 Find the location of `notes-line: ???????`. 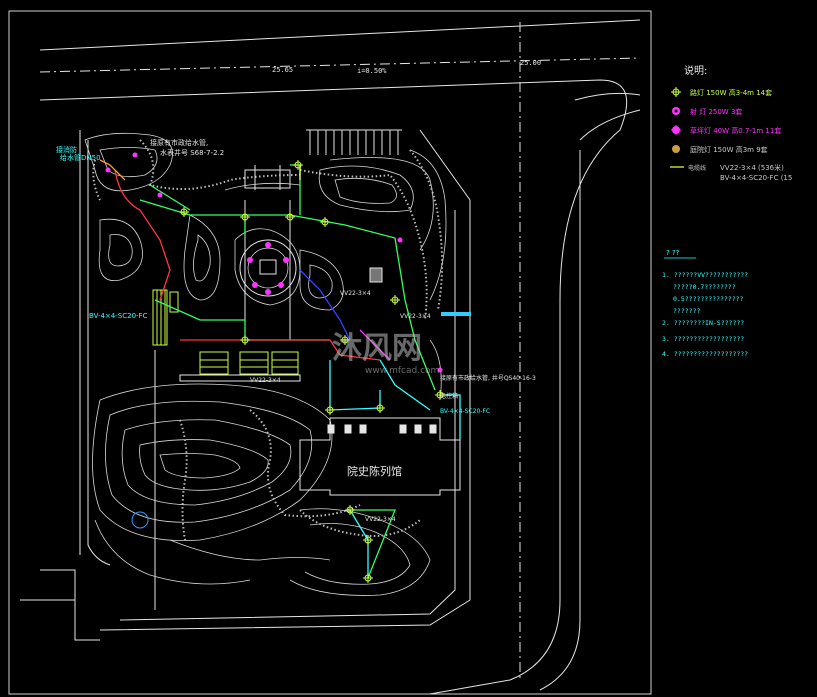

notes-line: ??????? is located at coordinates (686, 311).